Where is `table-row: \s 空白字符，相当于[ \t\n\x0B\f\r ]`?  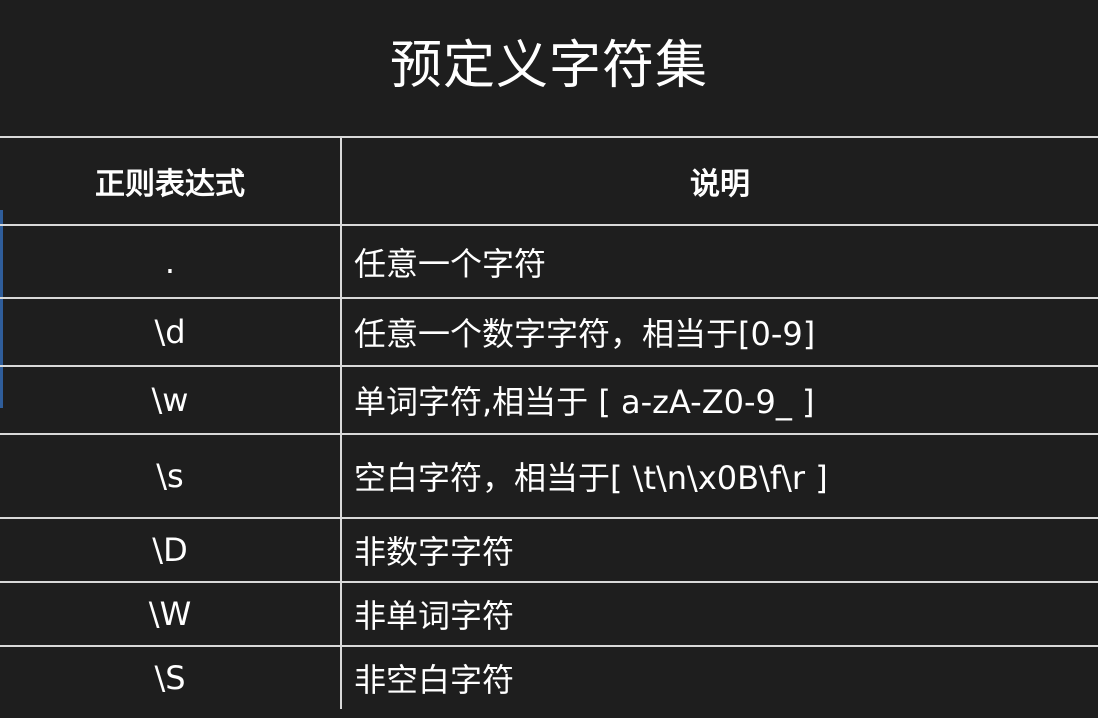
table-row: \s 空白字符，相当于[ \t\n\x0B\f\r ] is located at coordinates (549, 476).